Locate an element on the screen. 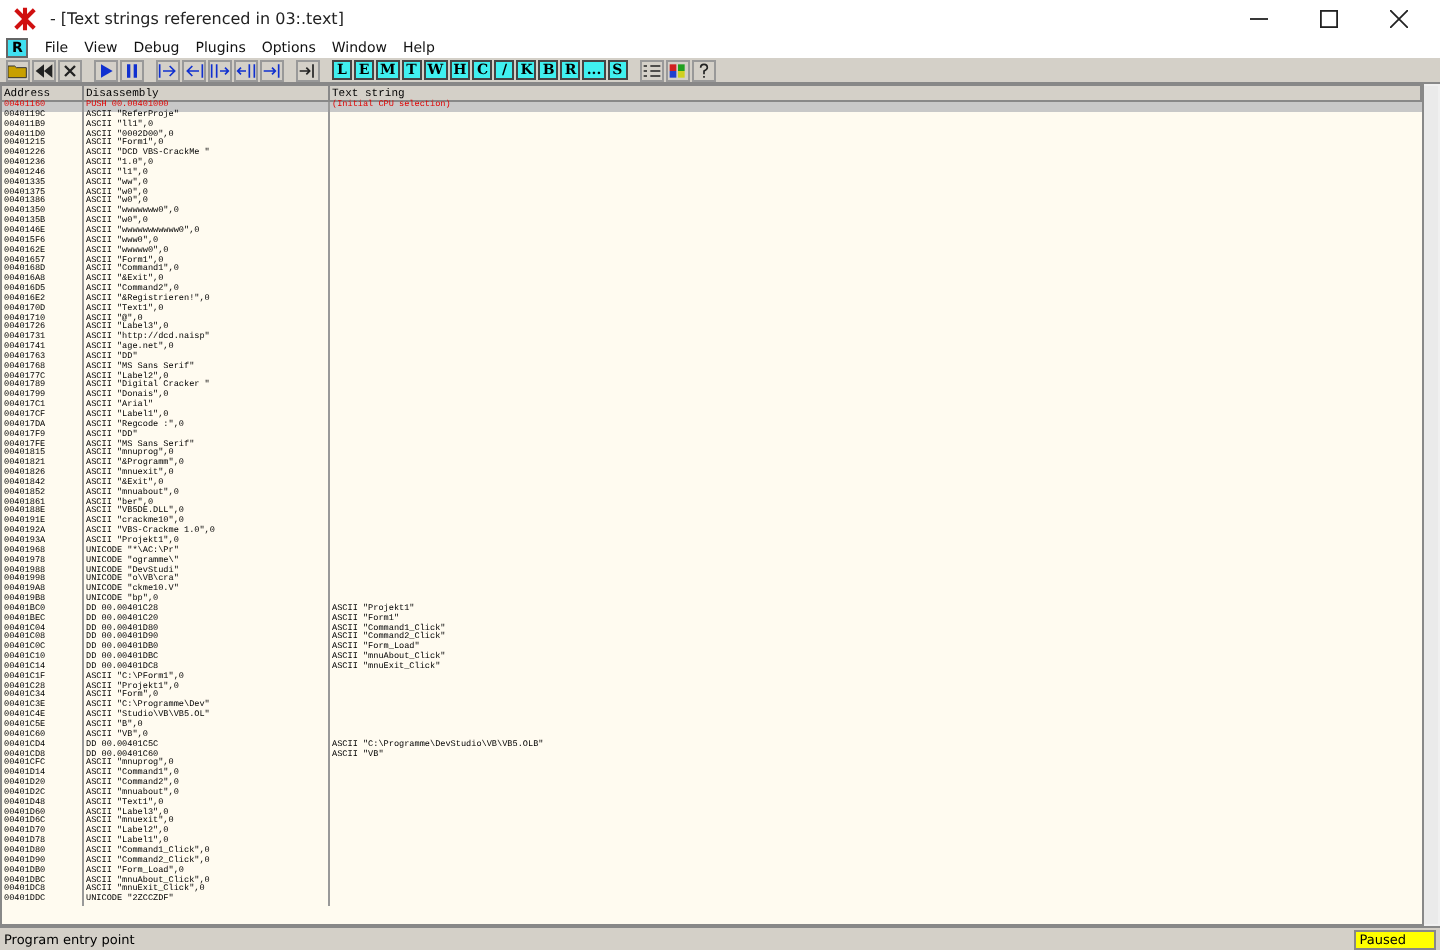  color-grid-icon is located at coordinates (677, 70).